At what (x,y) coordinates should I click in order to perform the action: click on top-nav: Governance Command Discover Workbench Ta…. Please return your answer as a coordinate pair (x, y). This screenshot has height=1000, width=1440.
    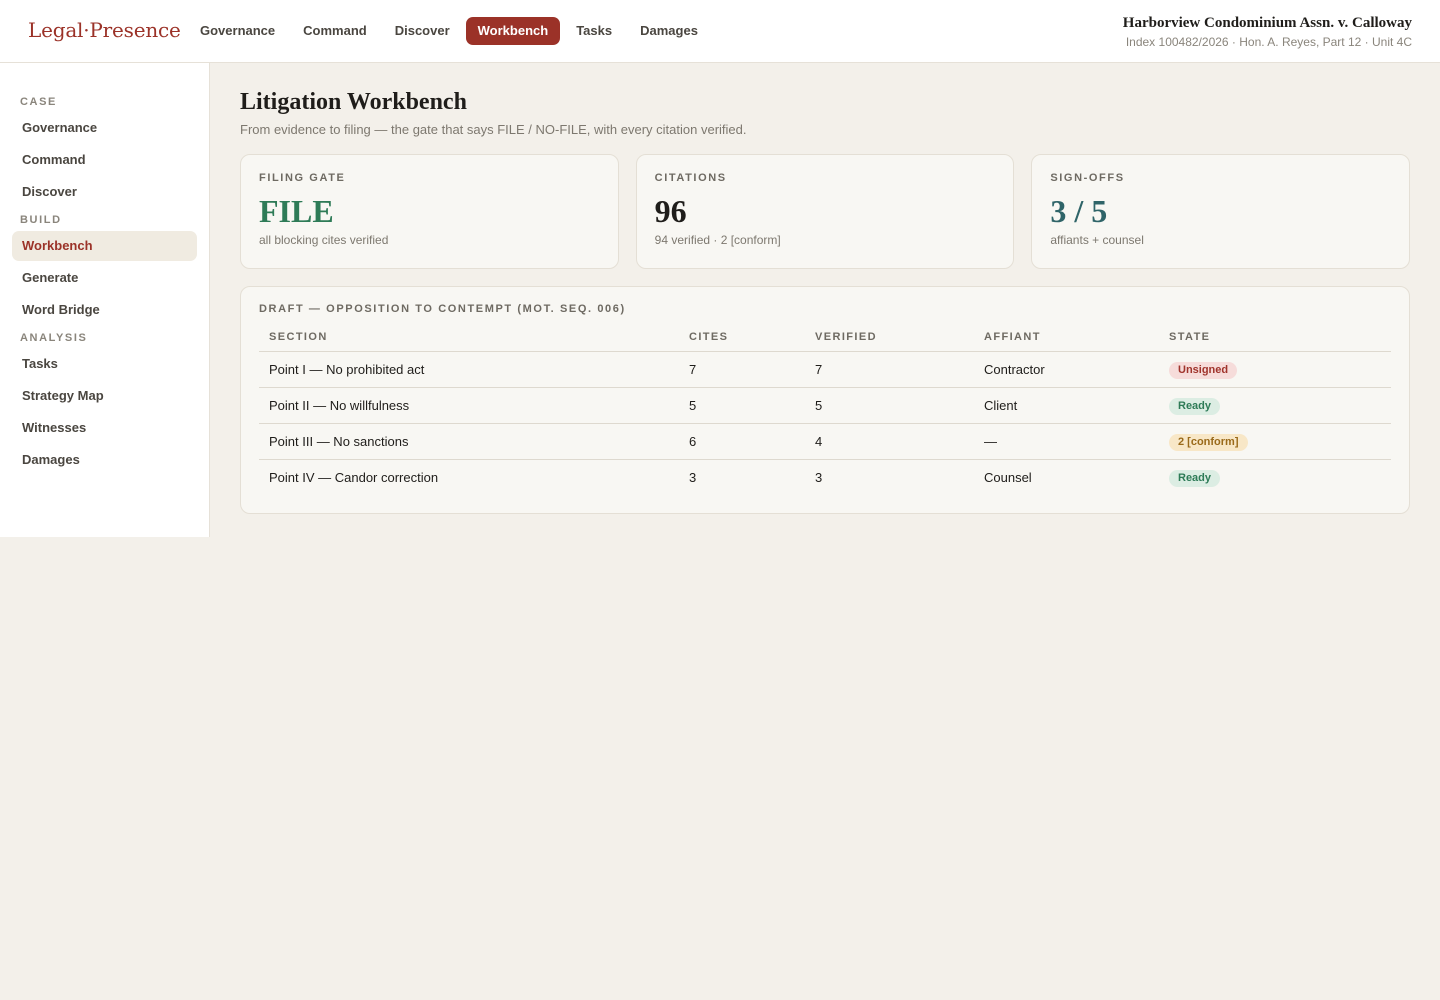
    Looking at the image, I should click on (449, 31).